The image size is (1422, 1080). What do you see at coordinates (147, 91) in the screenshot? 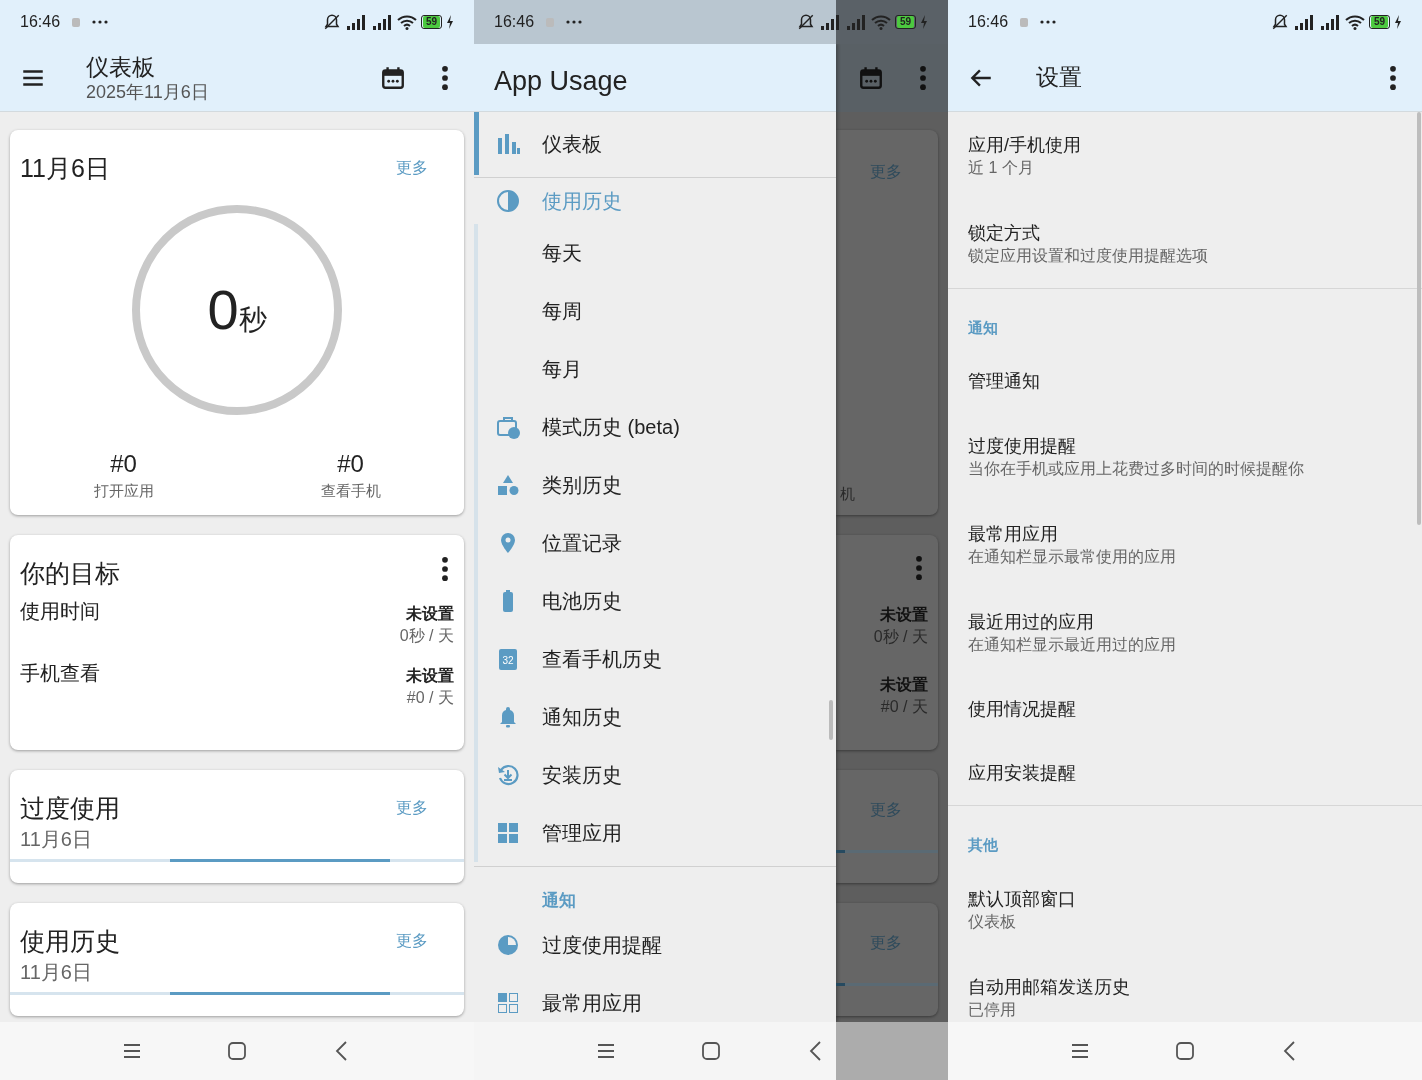
I see `screen-subtitle: 2025年11月6日` at bounding box center [147, 91].